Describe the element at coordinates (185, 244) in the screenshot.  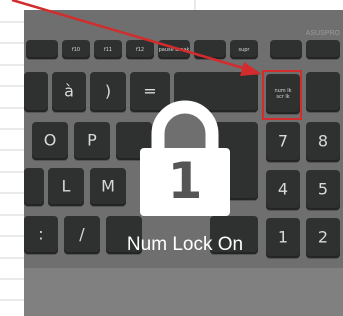
I see `num-lock-message: Num Lock On` at that location.